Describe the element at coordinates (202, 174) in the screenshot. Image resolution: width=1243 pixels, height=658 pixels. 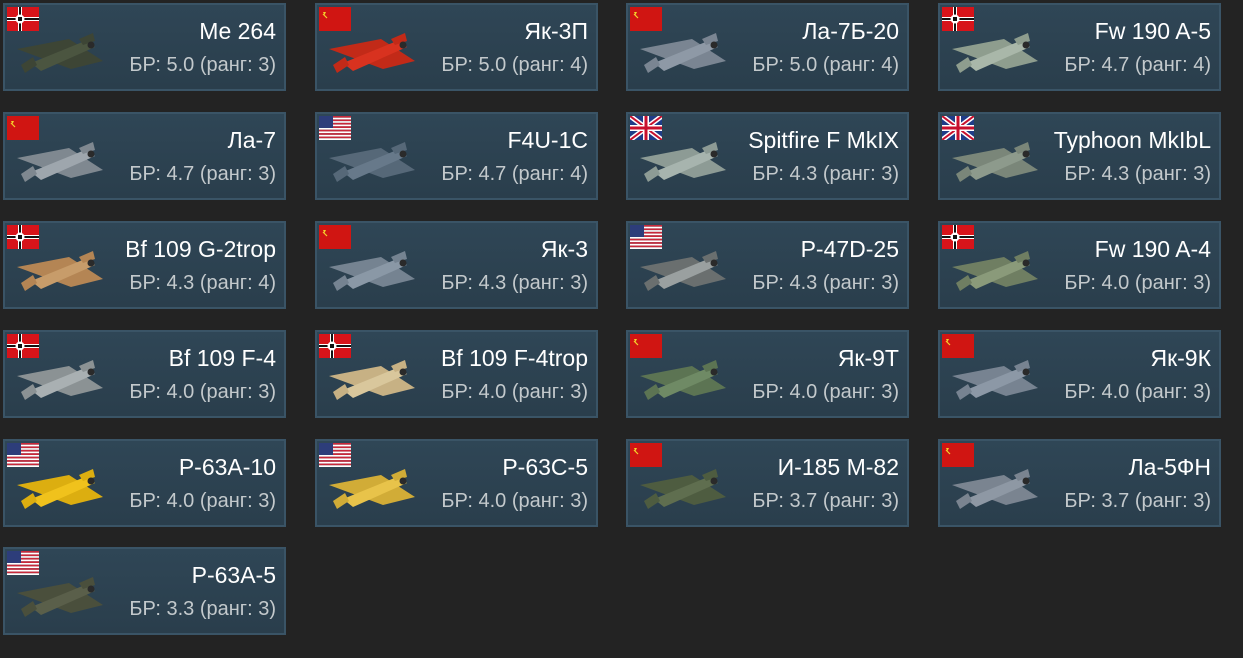
I see `battle-rating: БР: 4.7 (ранг: 3)` at that location.